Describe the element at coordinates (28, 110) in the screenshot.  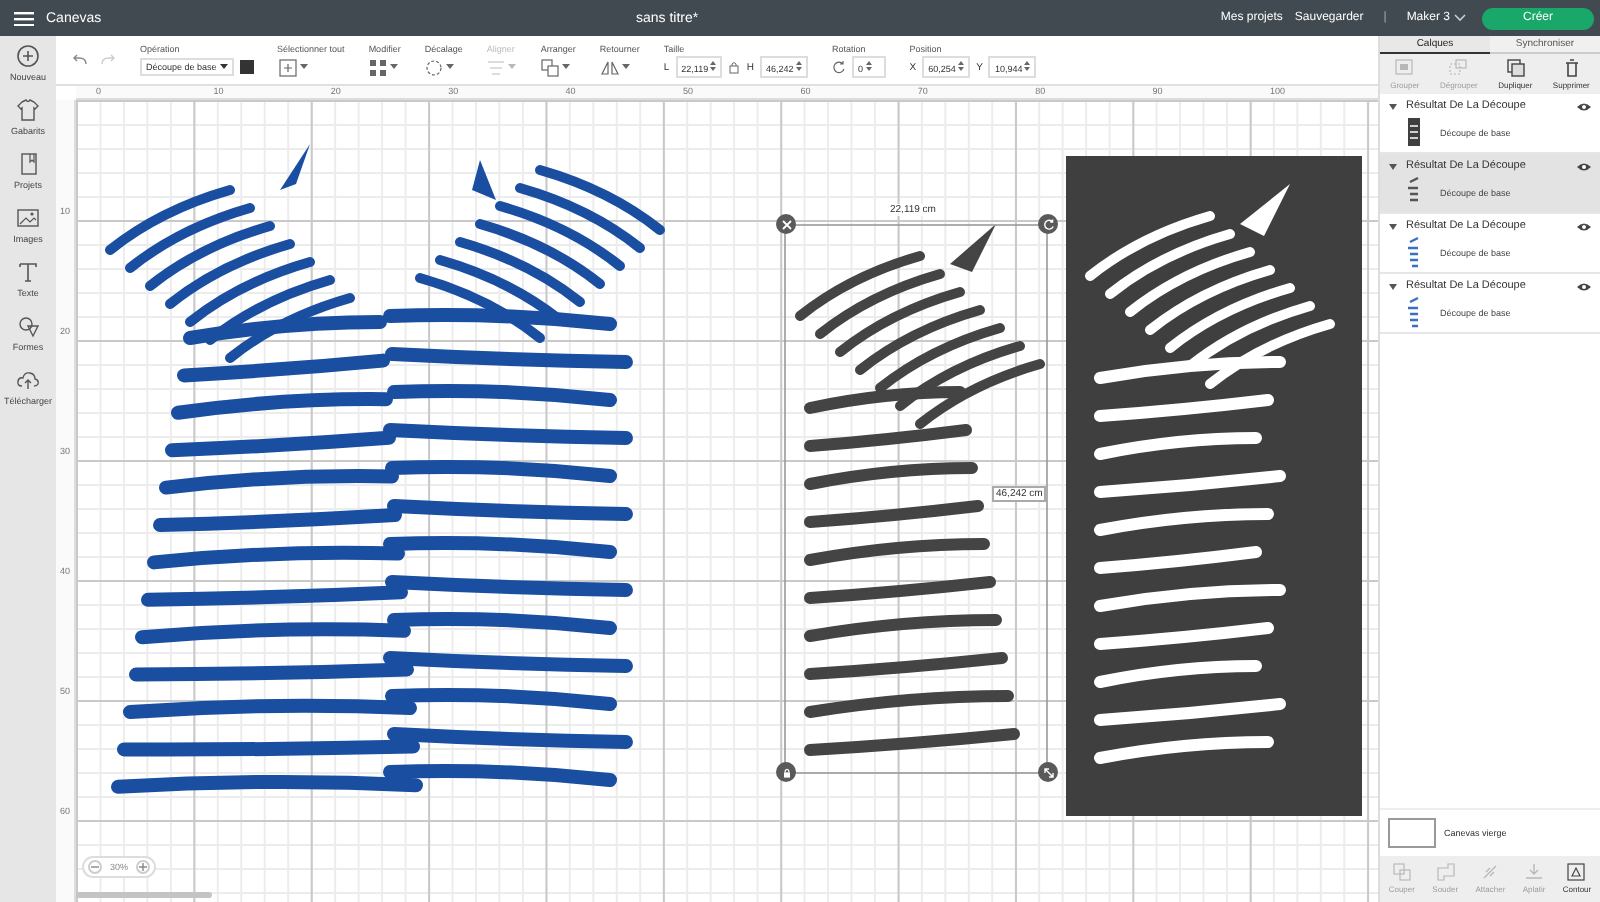
I see `shirt-icon` at that location.